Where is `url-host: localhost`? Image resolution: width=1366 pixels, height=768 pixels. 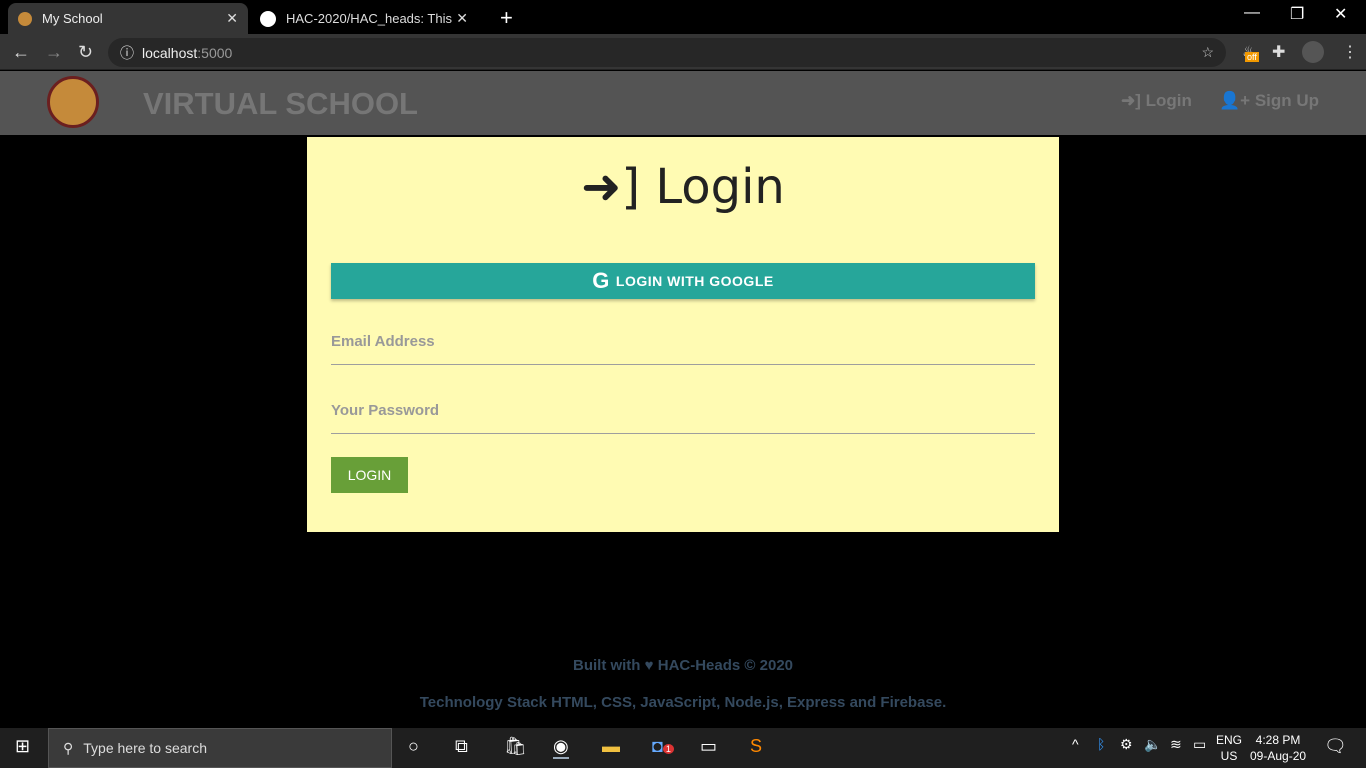 url-host: localhost is located at coordinates (170, 52).